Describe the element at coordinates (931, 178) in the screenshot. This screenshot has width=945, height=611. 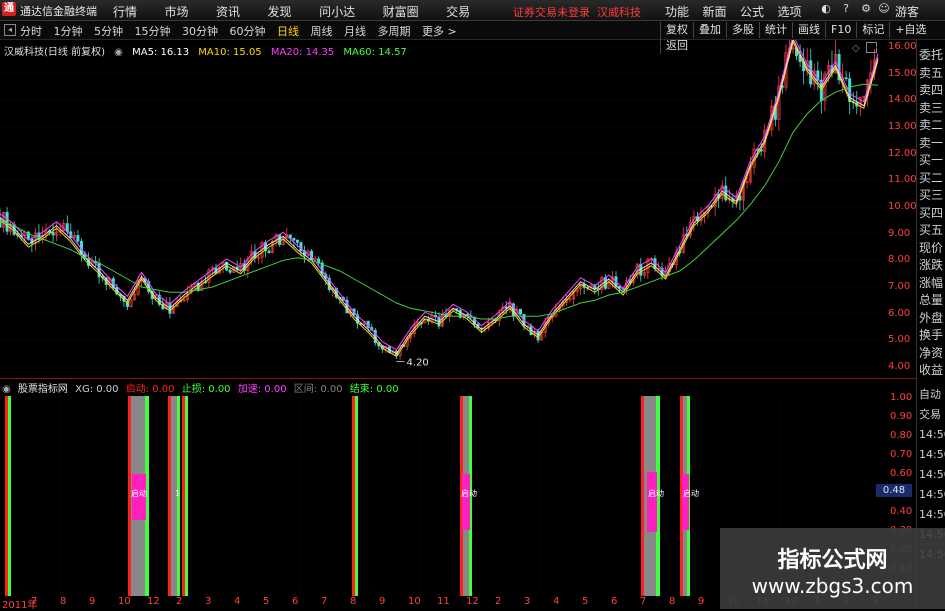
I see `side-panel-item: 买二` at that location.